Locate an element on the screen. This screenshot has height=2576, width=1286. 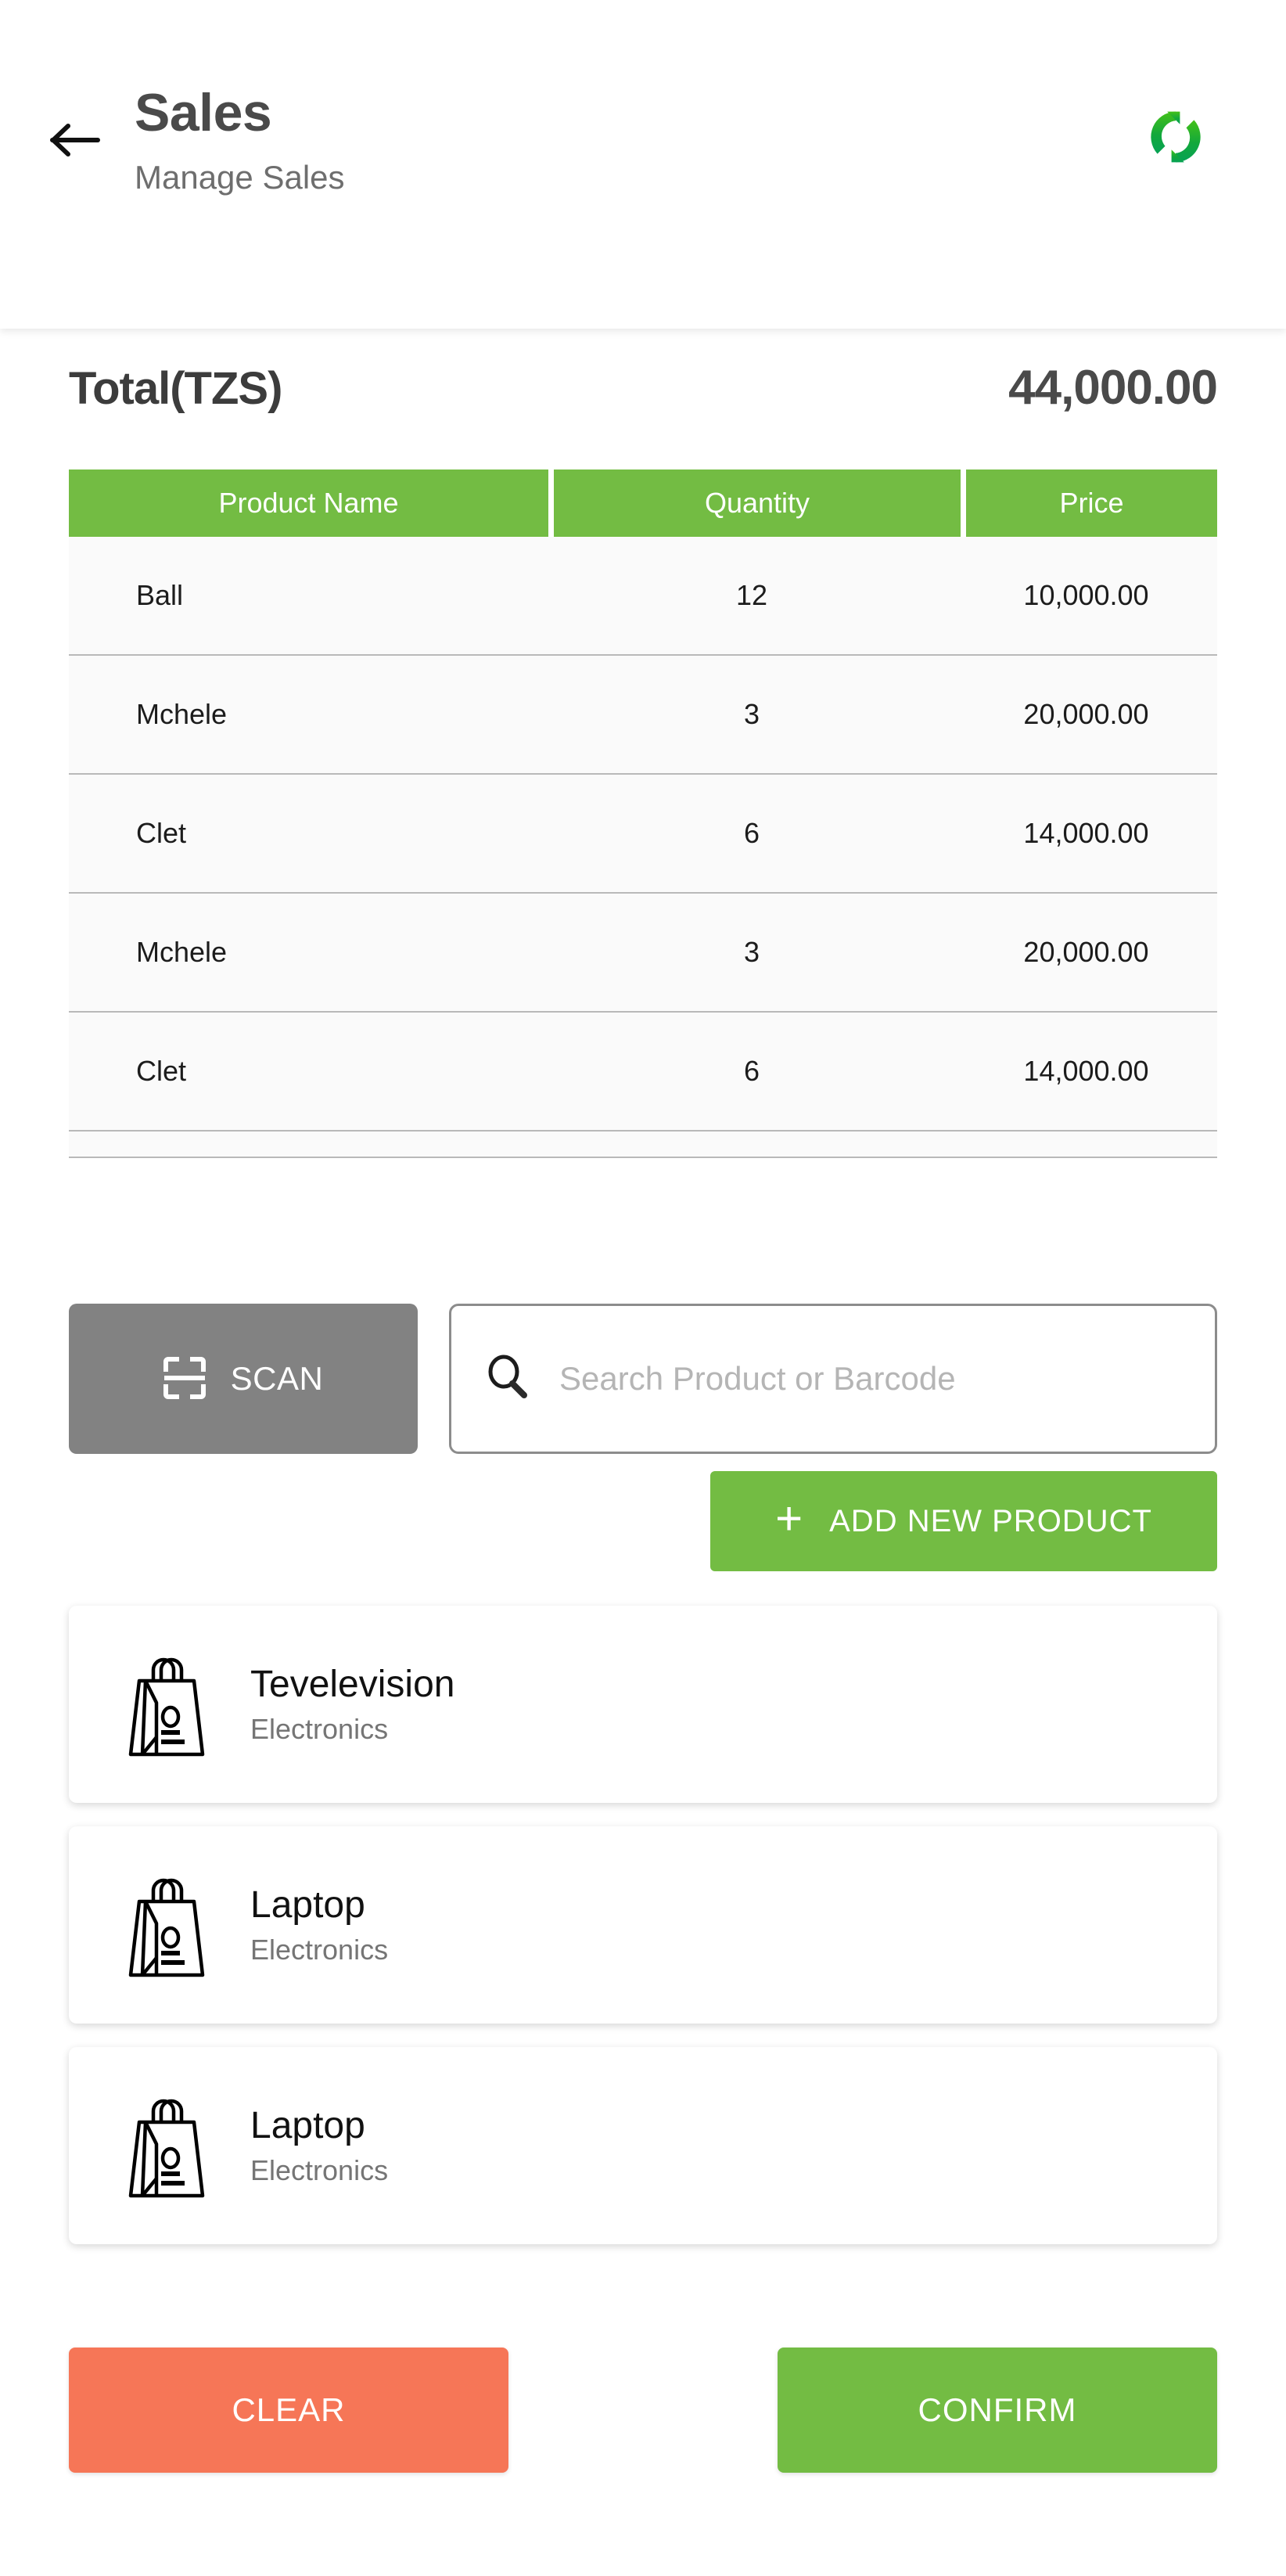
search-input: Search Product or Barcode is located at coordinates (833, 1379).